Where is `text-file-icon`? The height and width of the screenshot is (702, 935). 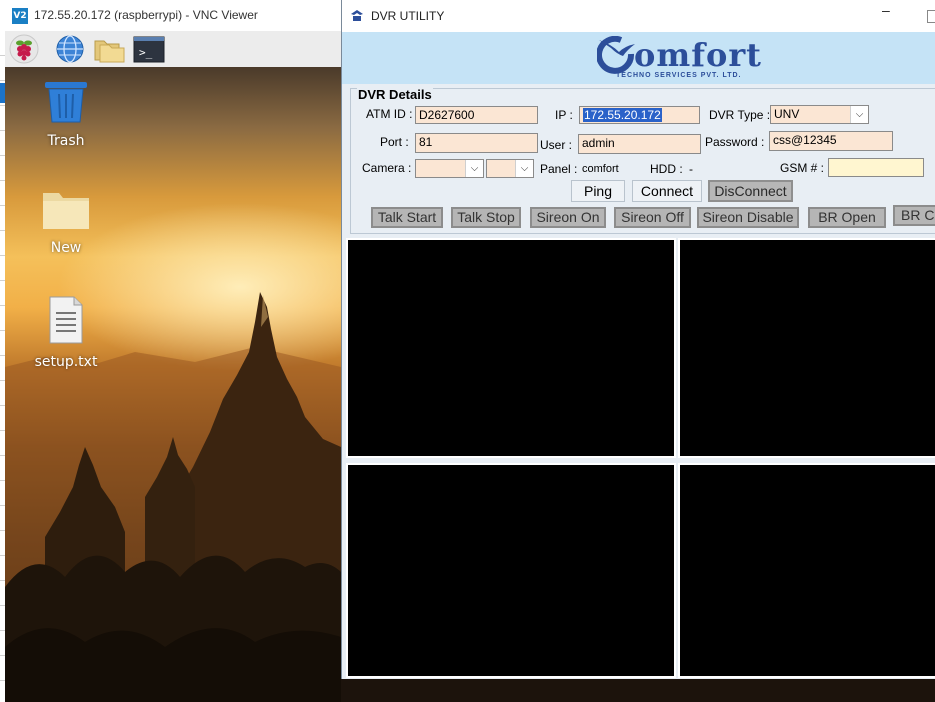
text-file-icon is located at coordinates (66, 320).